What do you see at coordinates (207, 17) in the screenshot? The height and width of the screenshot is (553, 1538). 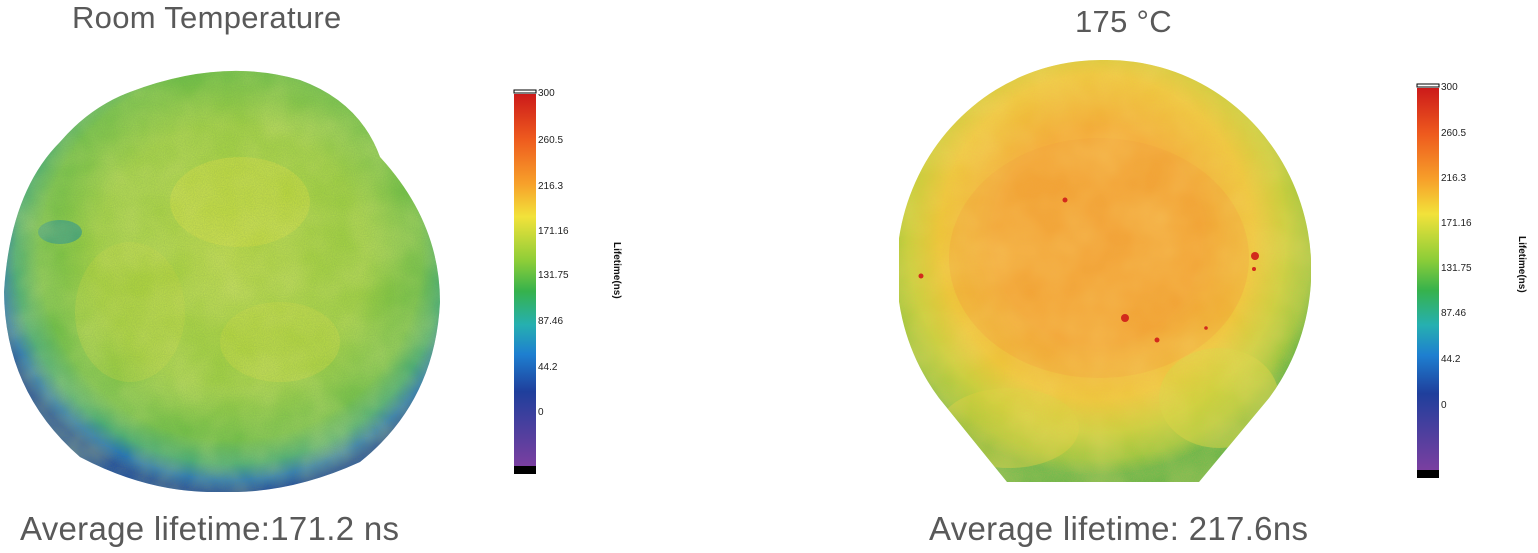 I see `panel-title: Room Temperature` at bounding box center [207, 17].